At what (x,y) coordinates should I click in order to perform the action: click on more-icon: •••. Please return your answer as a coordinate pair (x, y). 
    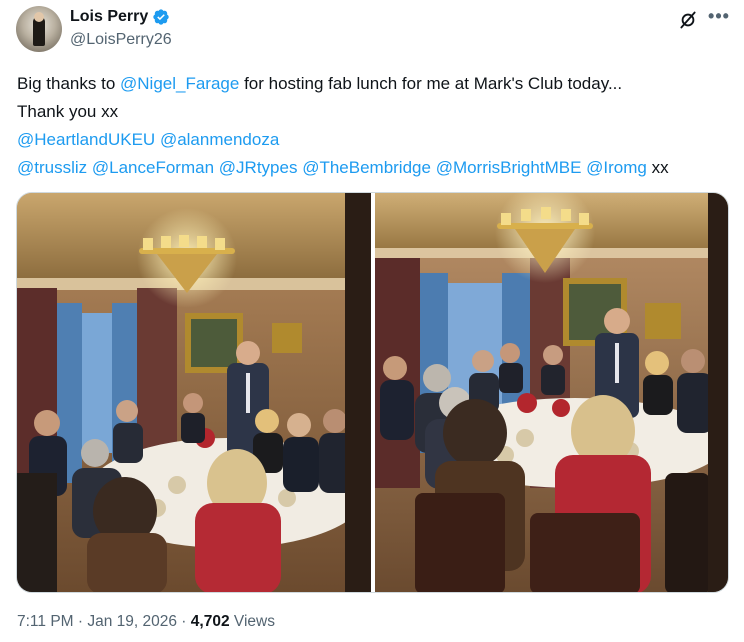
    Looking at the image, I should click on (719, 19).